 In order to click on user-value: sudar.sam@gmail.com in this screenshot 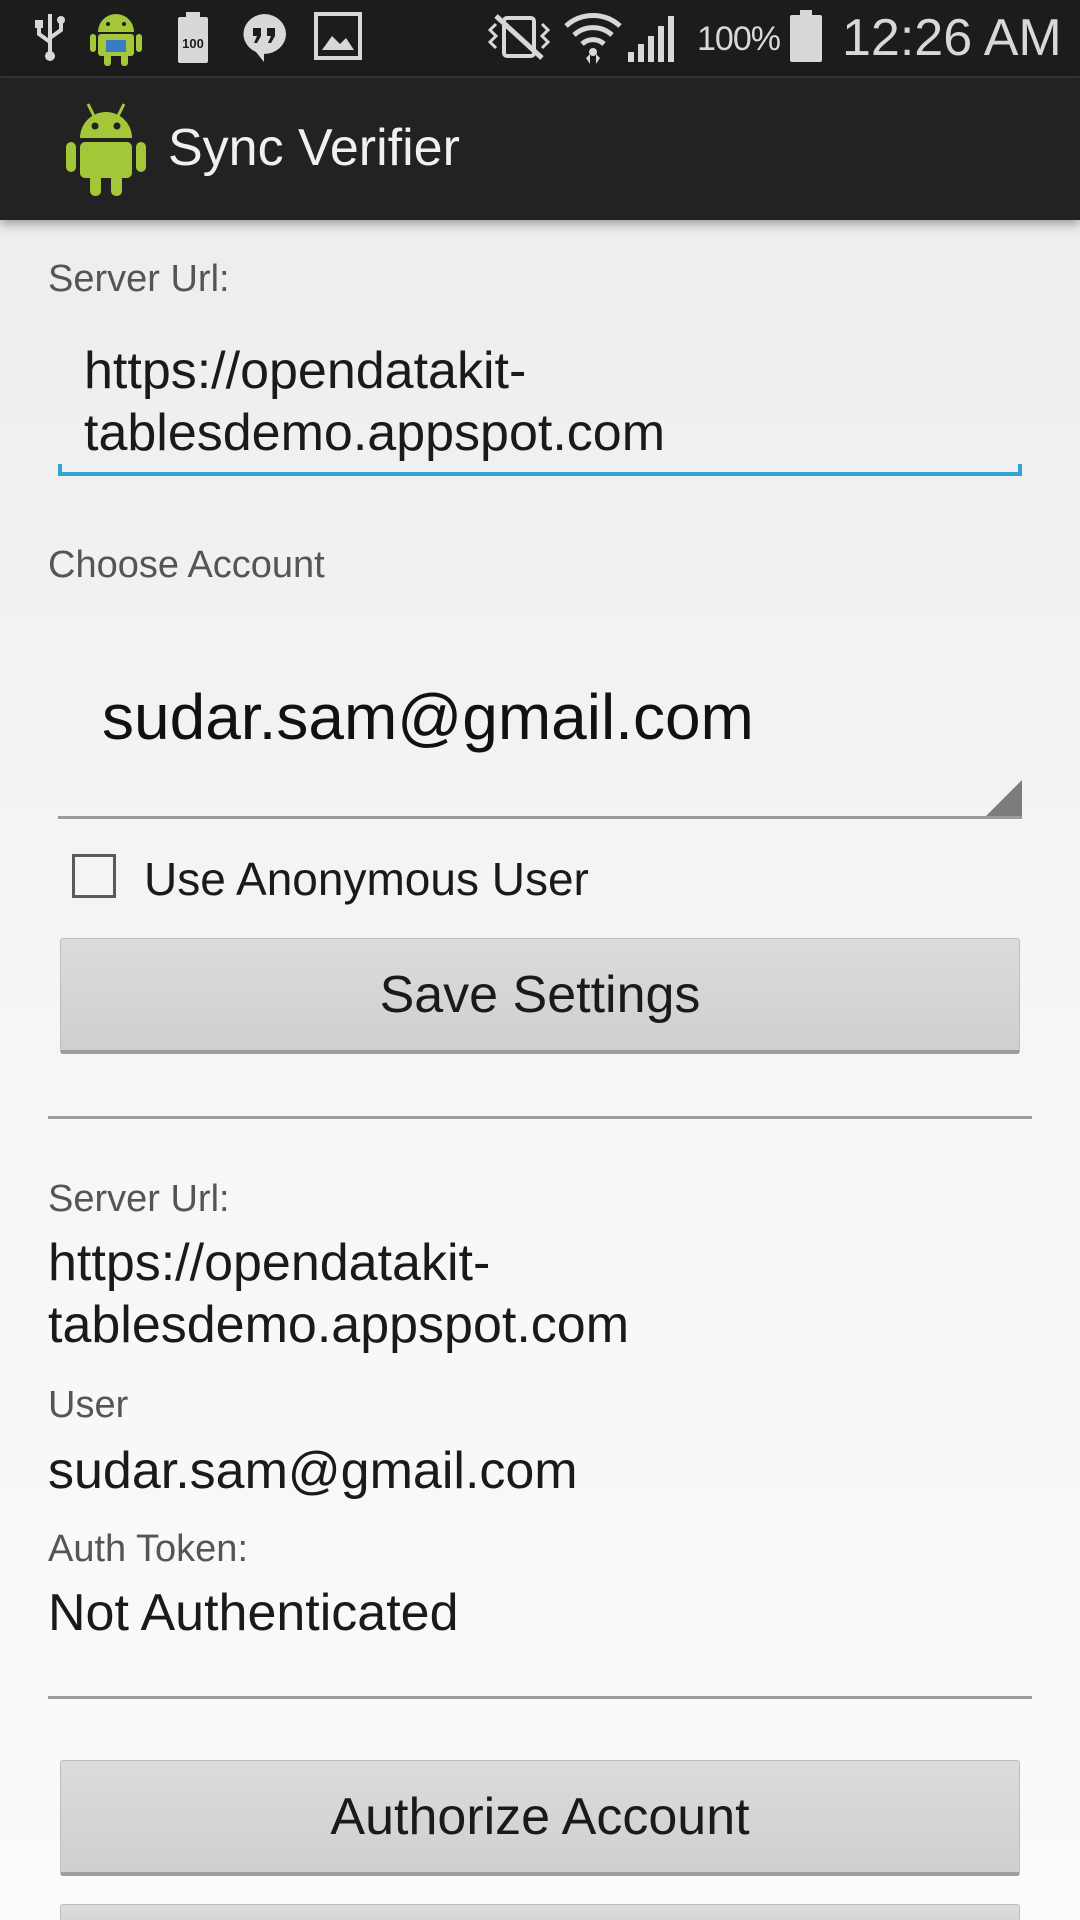, I will do `click(313, 1471)`.